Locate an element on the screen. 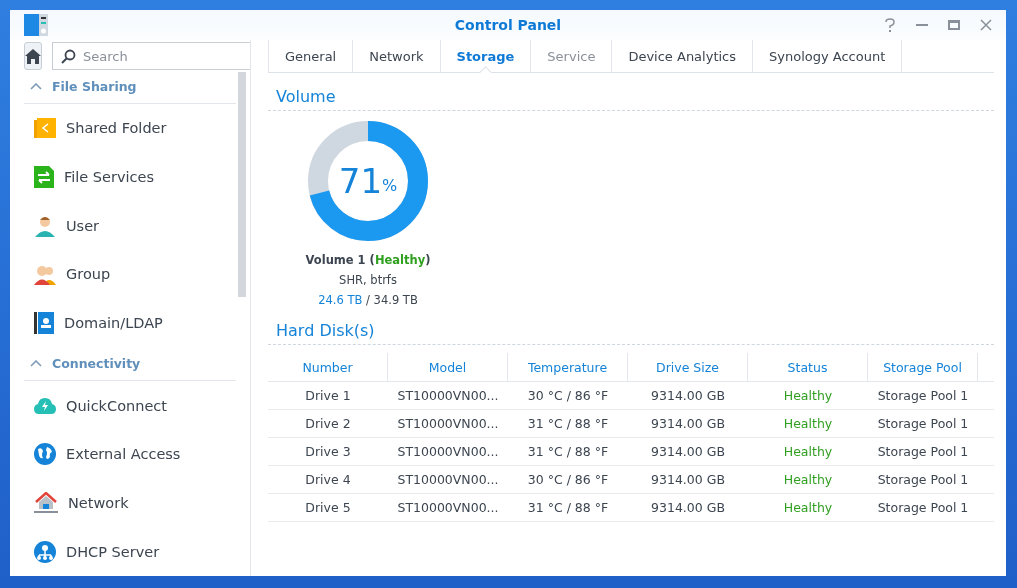 Image resolution: width=1017 pixels, height=588 pixels. section-heading: Volume is located at coordinates (631, 92).